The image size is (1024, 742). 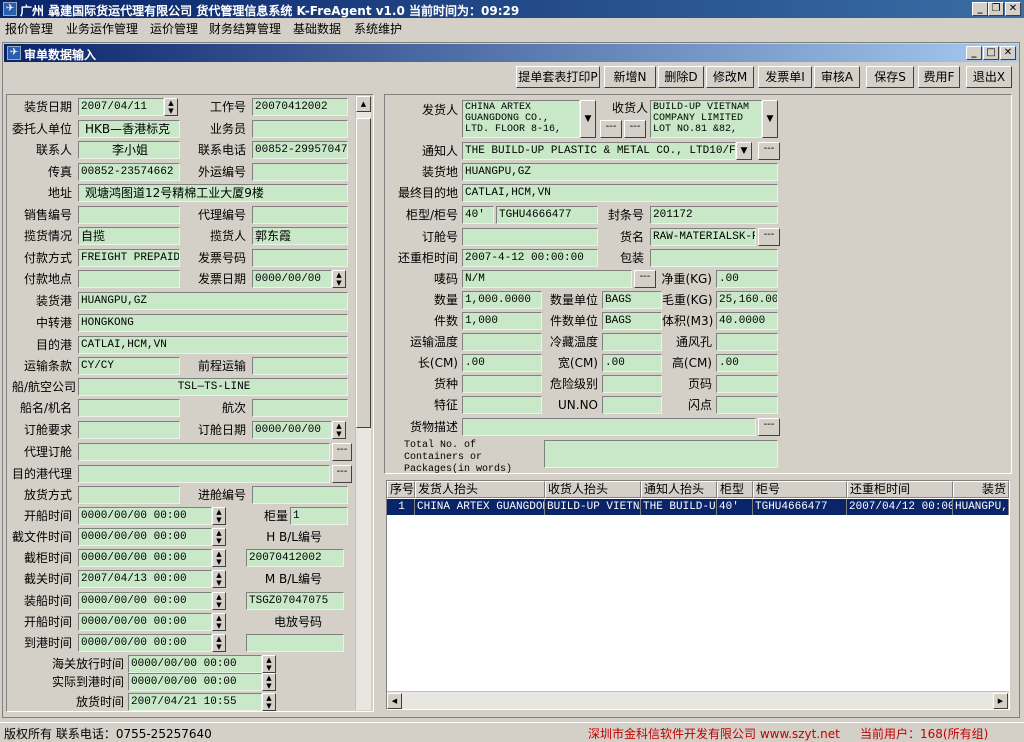 I want to click on sail-time2-field: 0000/00/00 00:00, so click(x=145, y=622).